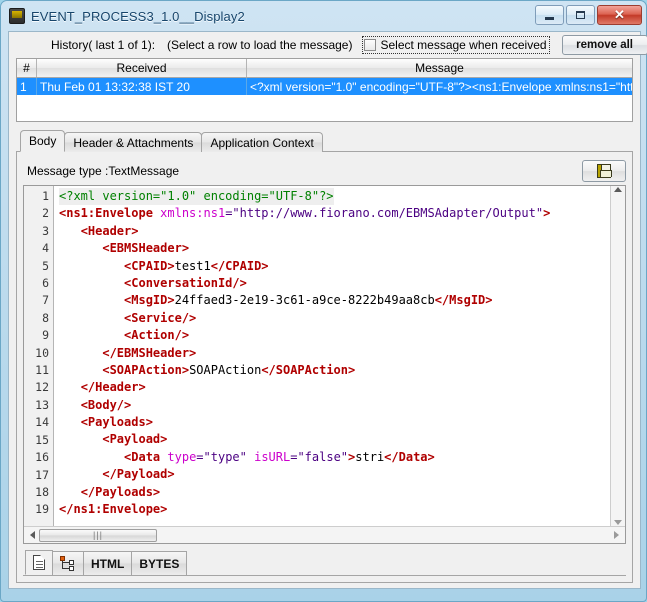  I want to click on remove-all-button: remove all, so click(604, 45).